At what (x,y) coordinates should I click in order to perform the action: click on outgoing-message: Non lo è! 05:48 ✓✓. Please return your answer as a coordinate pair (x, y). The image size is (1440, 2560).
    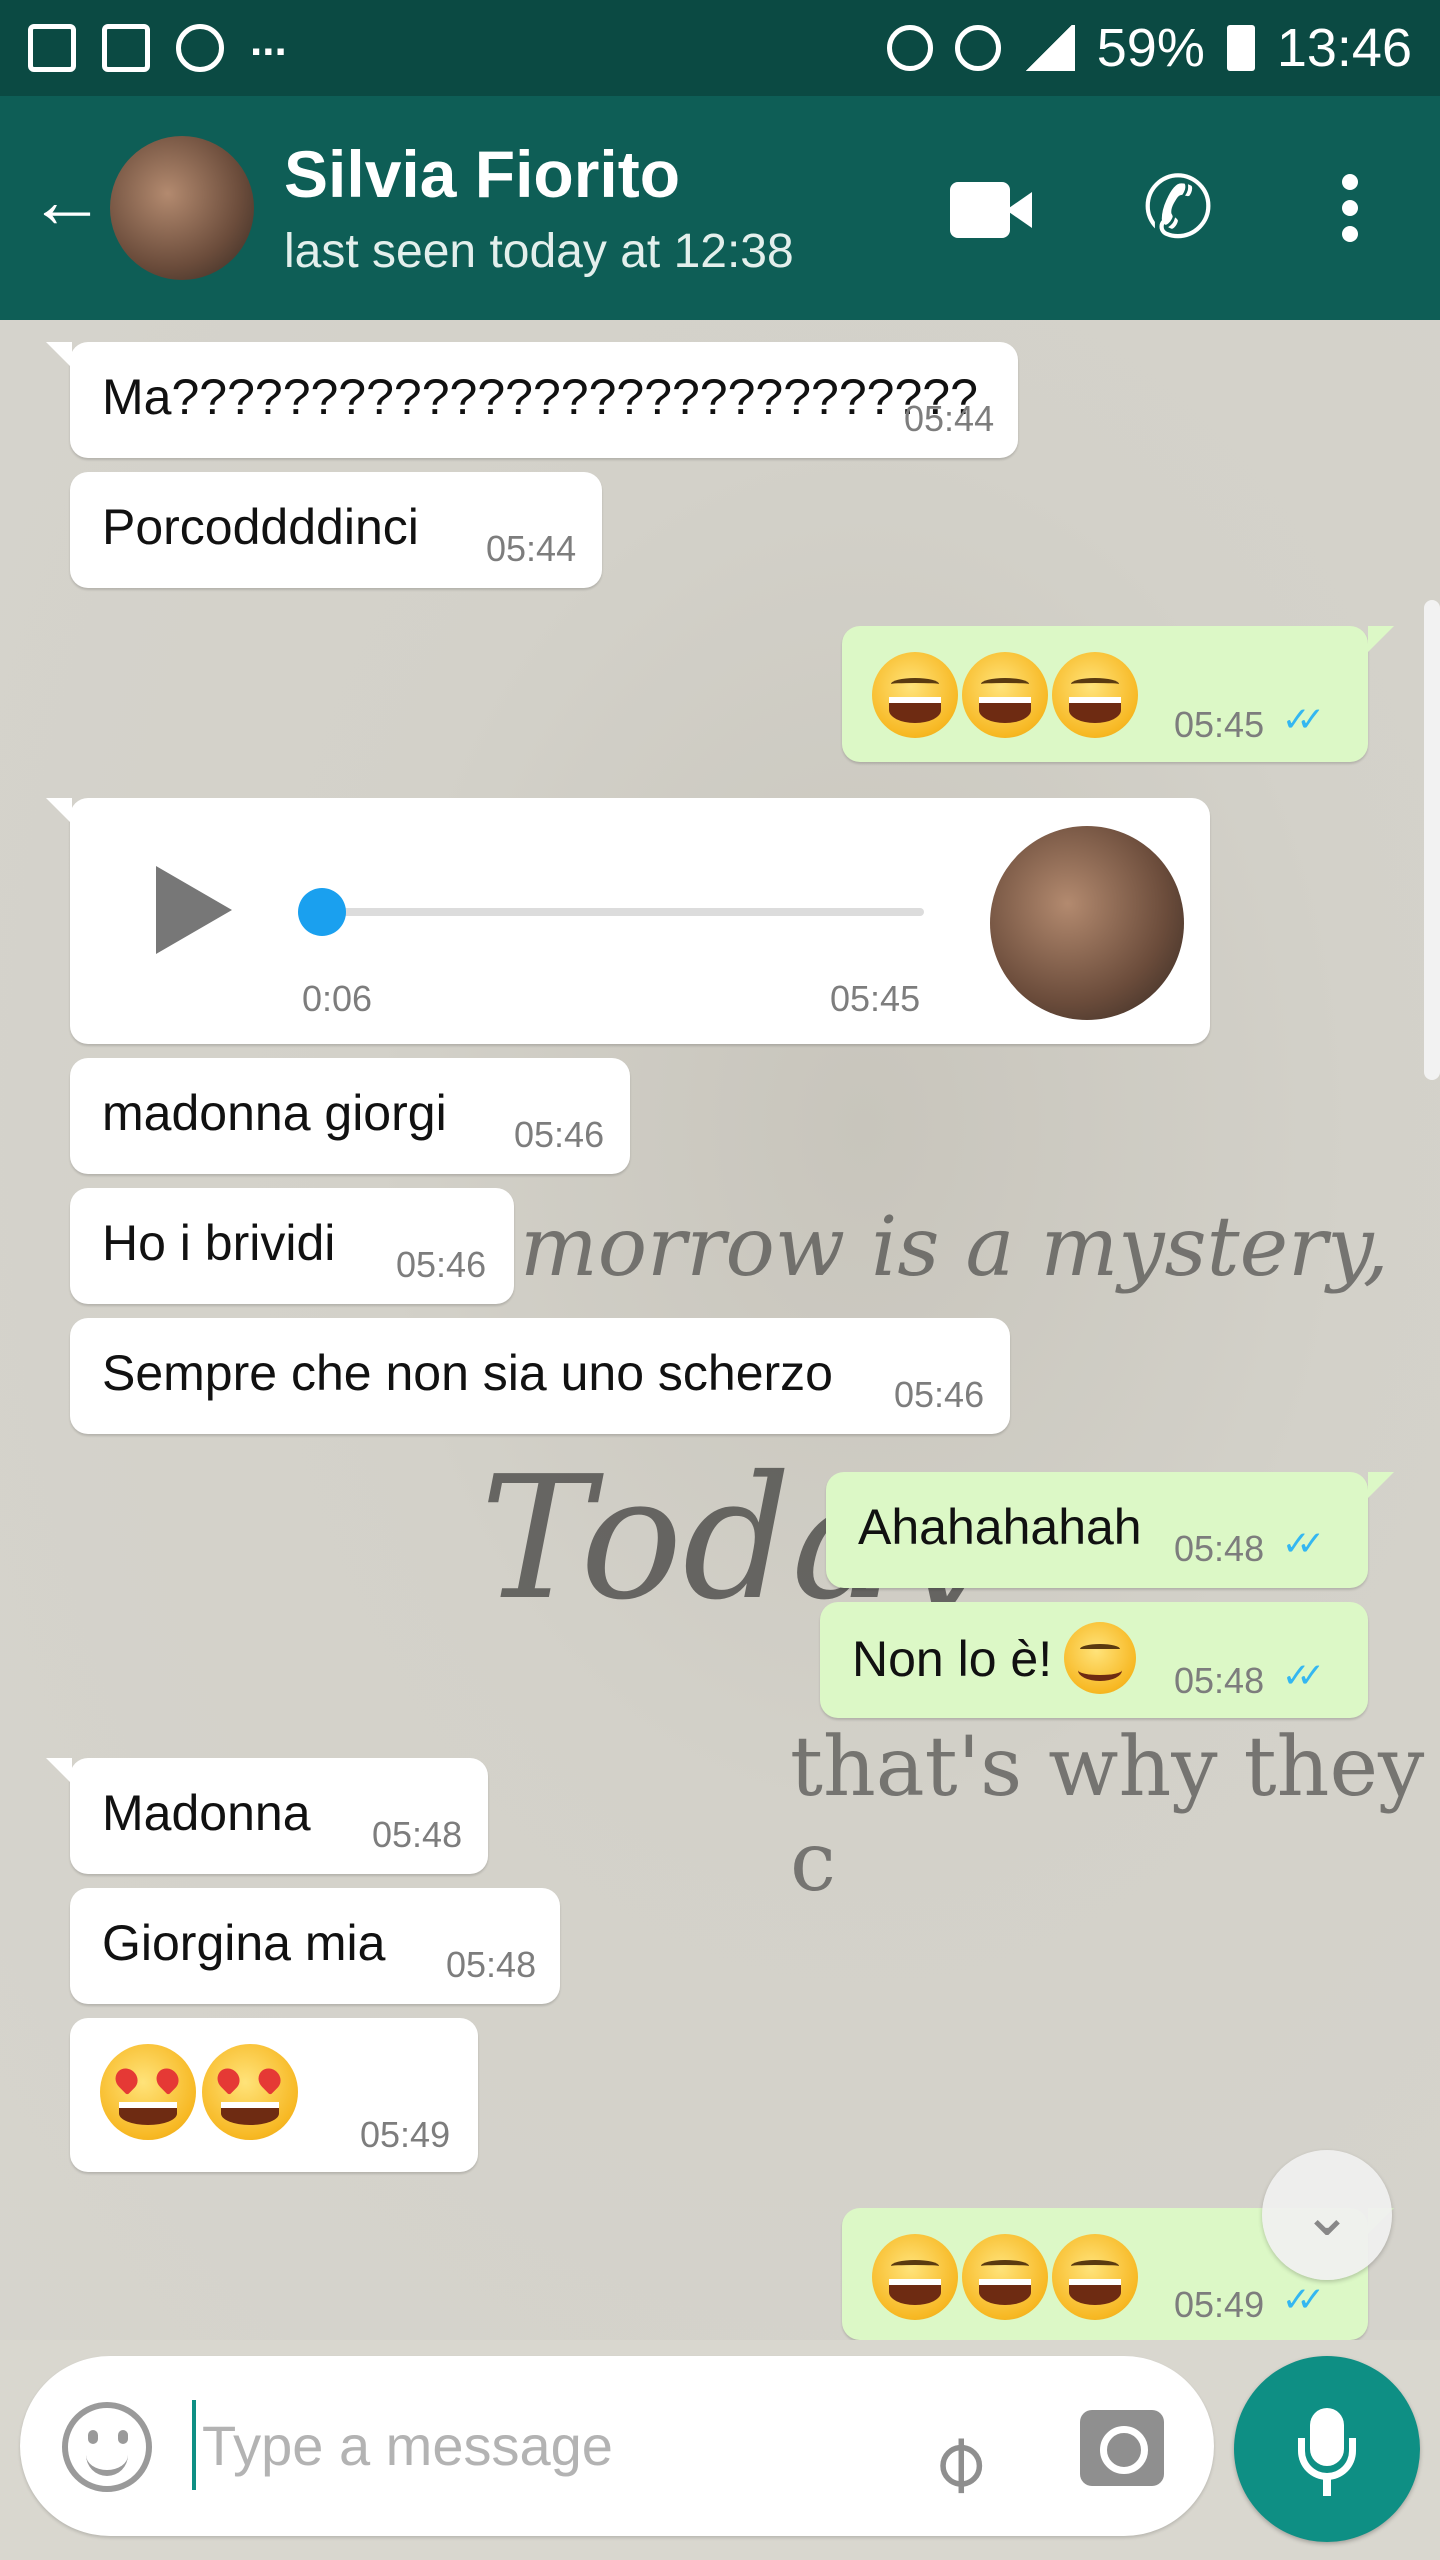
    Looking at the image, I should click on (1094, 1660).